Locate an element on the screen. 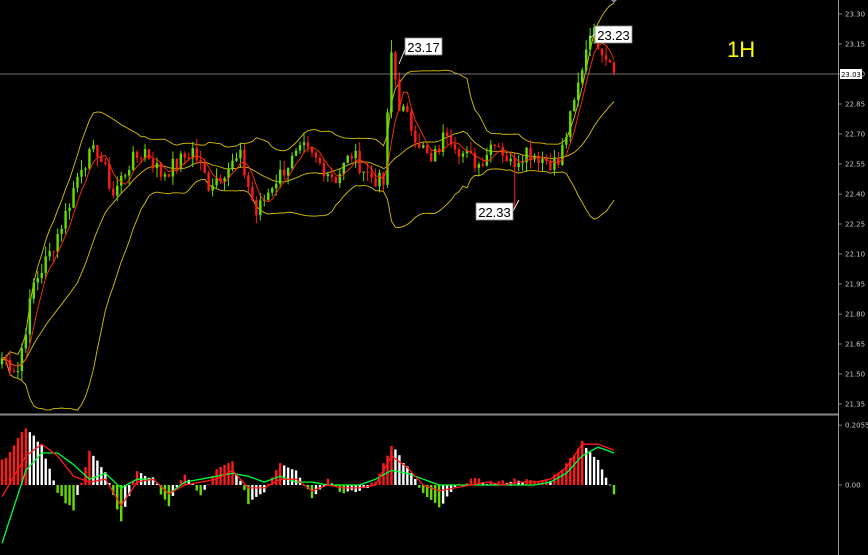 Image resolution: width=868 pixels, height=555 pixels. low-callout-1: 22.33 is located at coordinates (497, 210).